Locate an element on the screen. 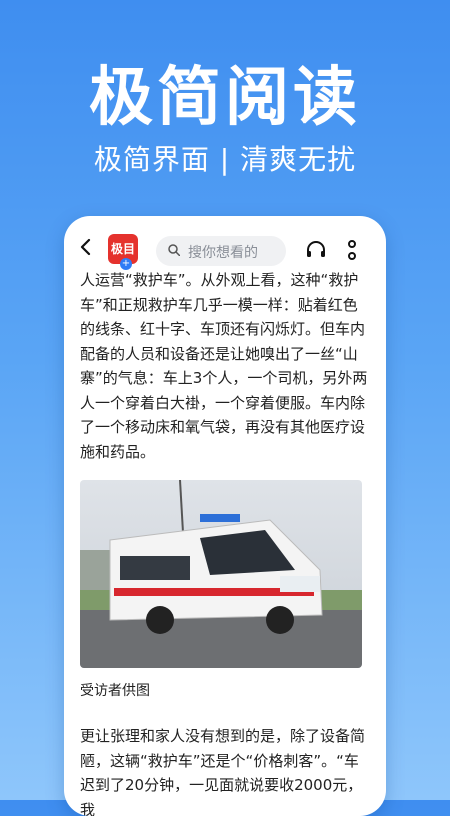 The image size is (450, 816). search-placeholder: 搜你想看的 is located at coordinates (223, 253).